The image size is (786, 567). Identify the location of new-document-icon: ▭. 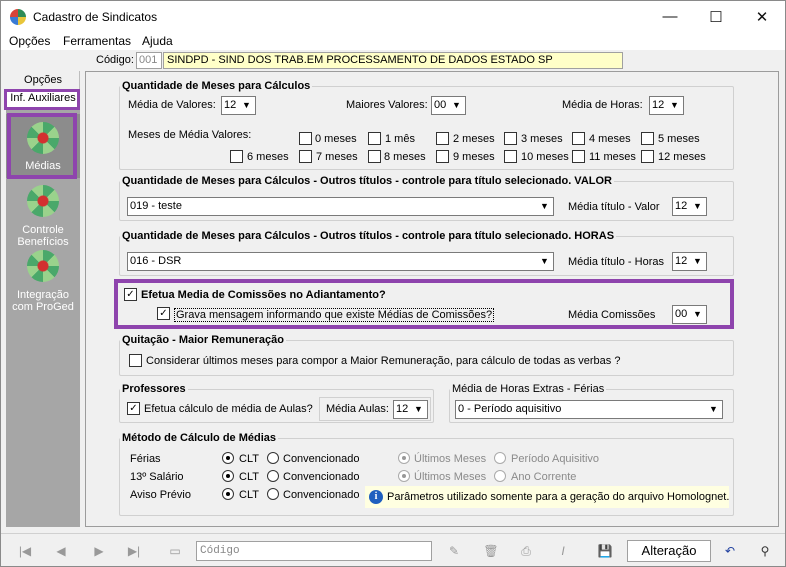
(175, 551).